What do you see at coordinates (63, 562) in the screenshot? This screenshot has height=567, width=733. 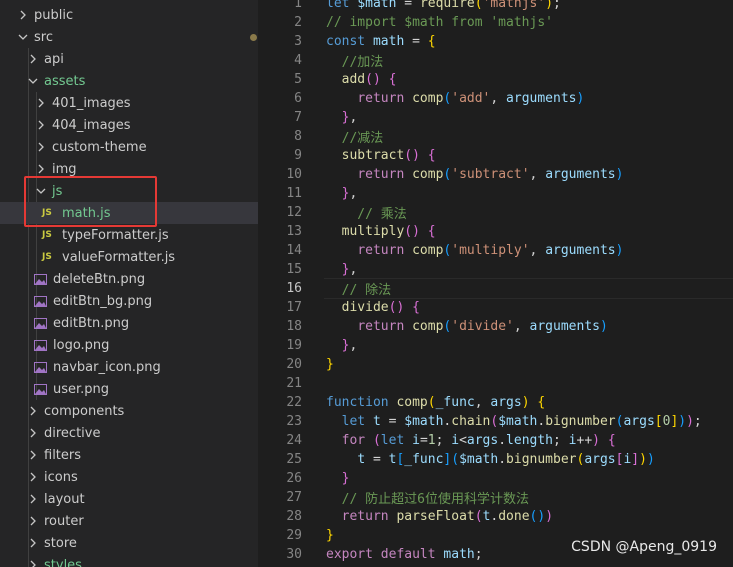 I see `tree-item-label: styles` at bounding box center [63, 562].